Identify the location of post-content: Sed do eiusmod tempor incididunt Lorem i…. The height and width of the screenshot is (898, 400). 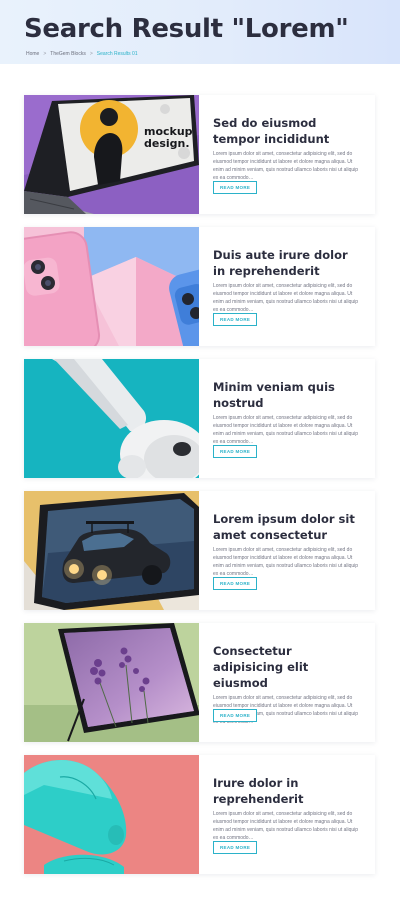
(287, 154).